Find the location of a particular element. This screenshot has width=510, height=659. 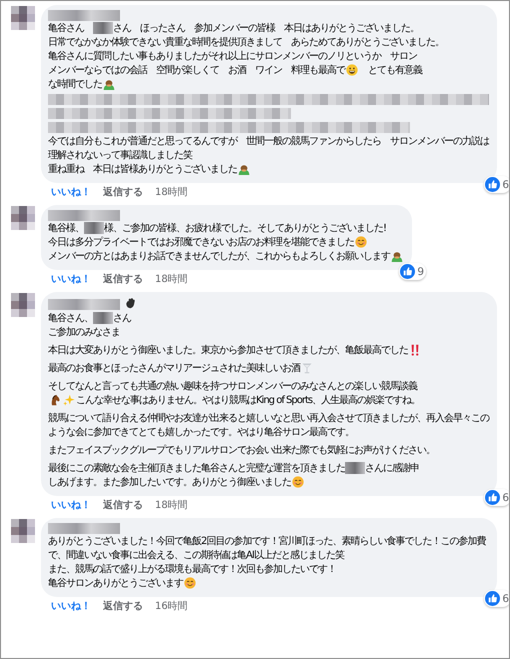

comment-text: 亀谷様、 is located at coordinates (66, 229).